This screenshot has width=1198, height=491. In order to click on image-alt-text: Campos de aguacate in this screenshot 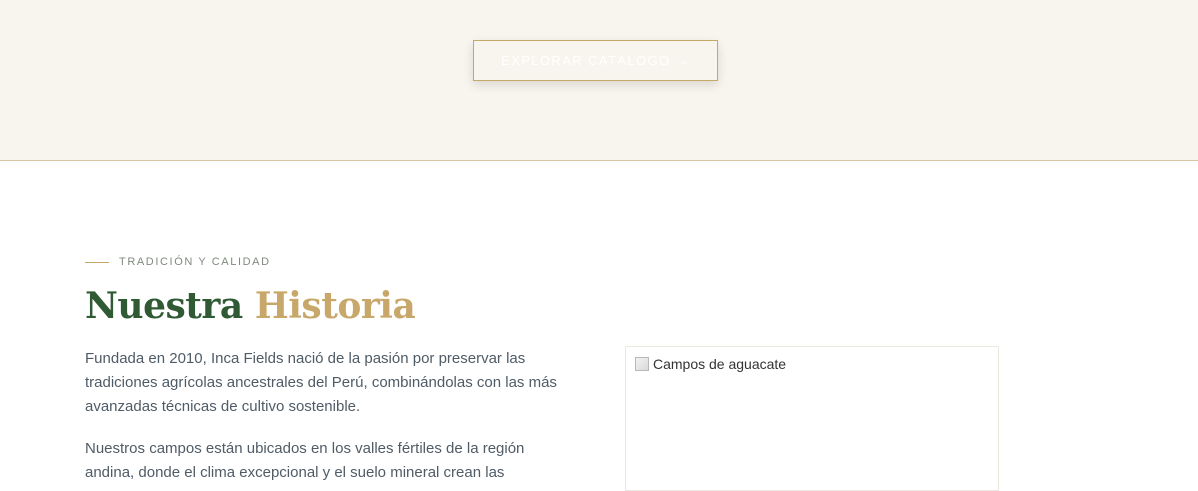, I will do `click(720, 364)`.